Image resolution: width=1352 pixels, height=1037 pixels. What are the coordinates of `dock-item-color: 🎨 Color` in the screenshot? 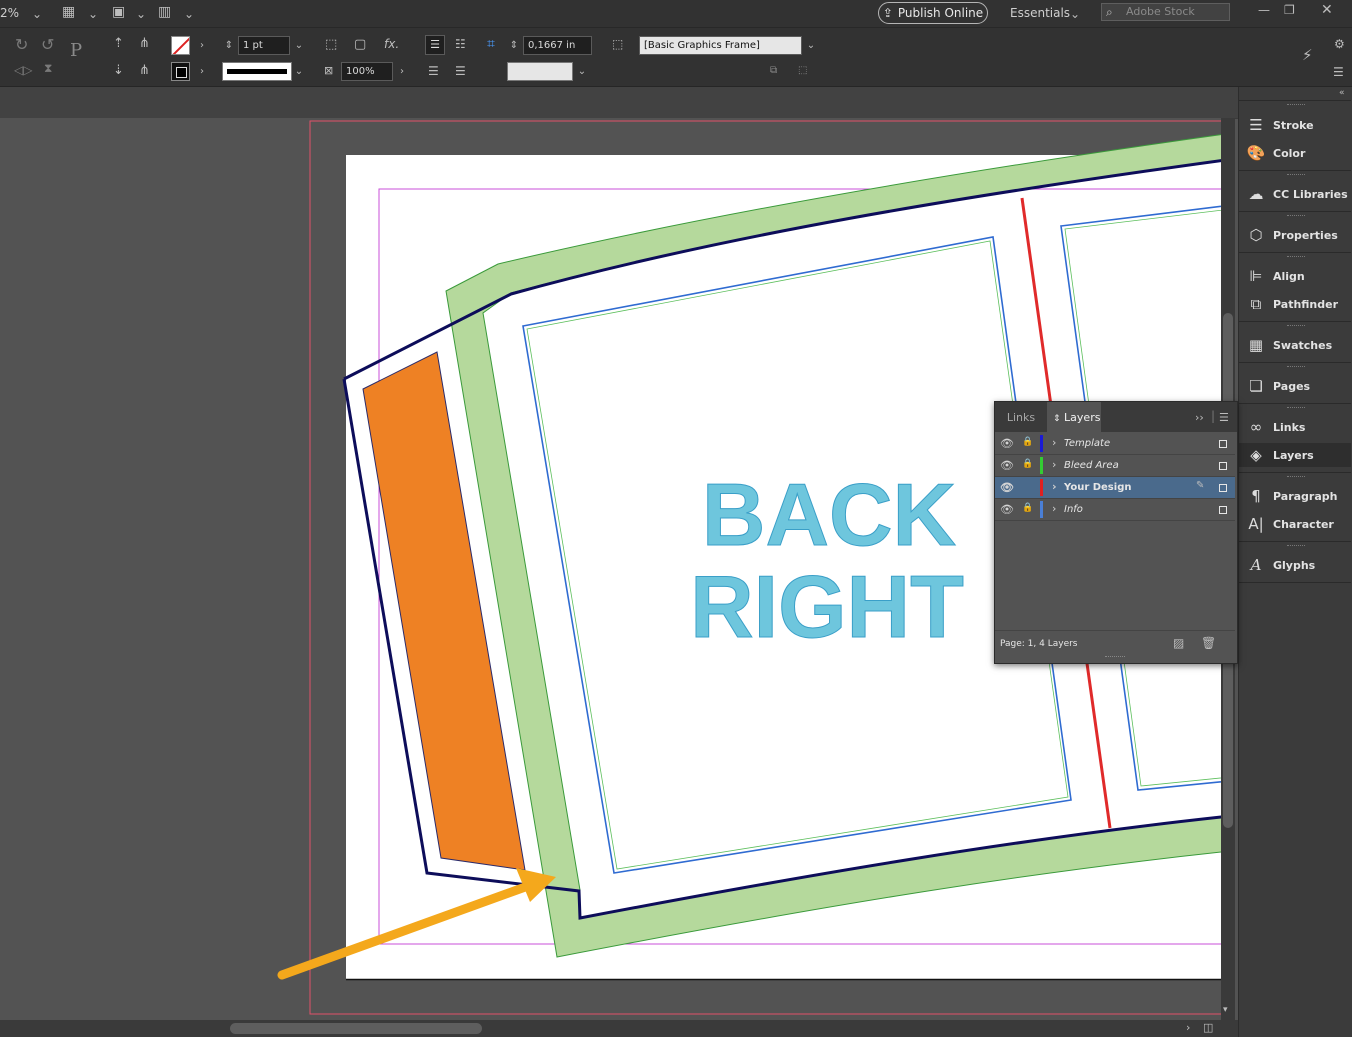 It's located at (1295, 153).